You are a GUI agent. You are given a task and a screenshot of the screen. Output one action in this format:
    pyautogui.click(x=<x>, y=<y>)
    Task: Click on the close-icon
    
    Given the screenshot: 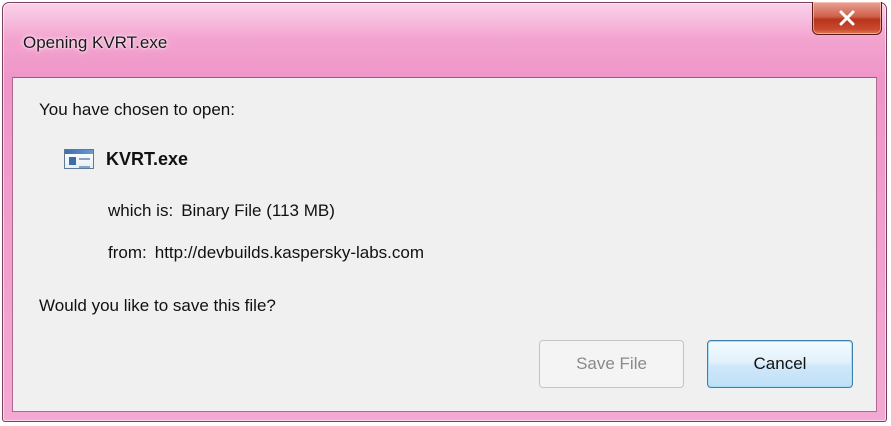 What is the action you would take?
    pyautogui.click(x=847, y=18)
    